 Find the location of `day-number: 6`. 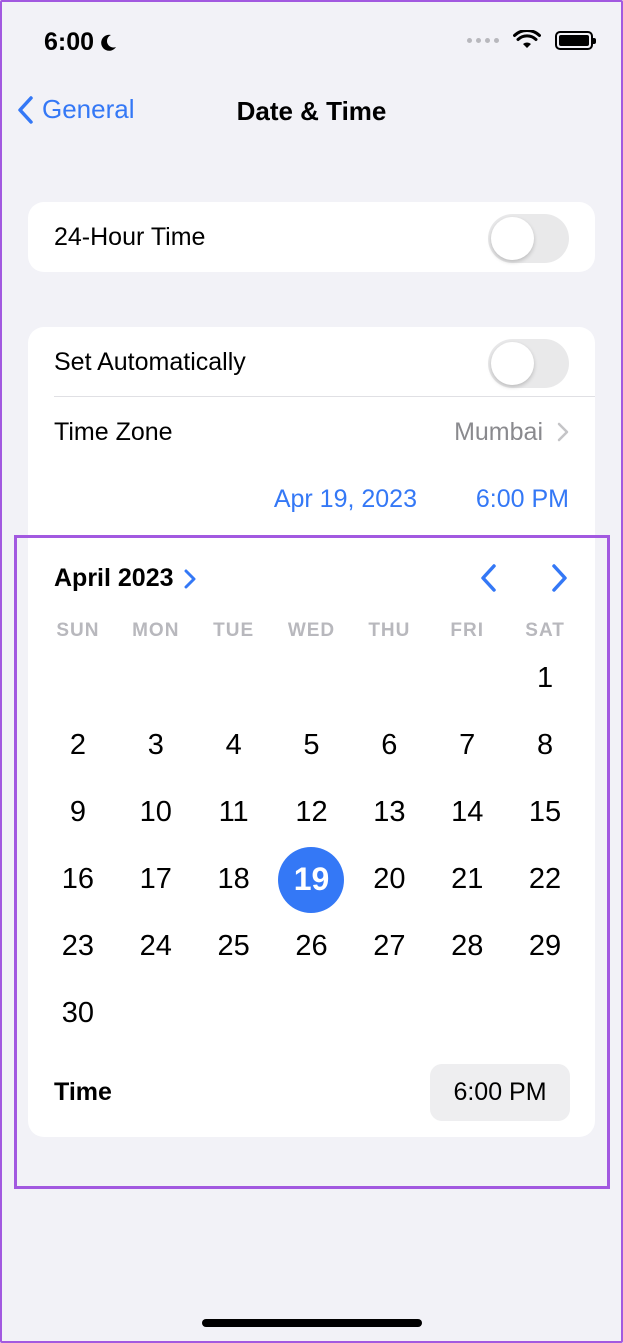

day-number: 6 is located at coordinates (389, 745).